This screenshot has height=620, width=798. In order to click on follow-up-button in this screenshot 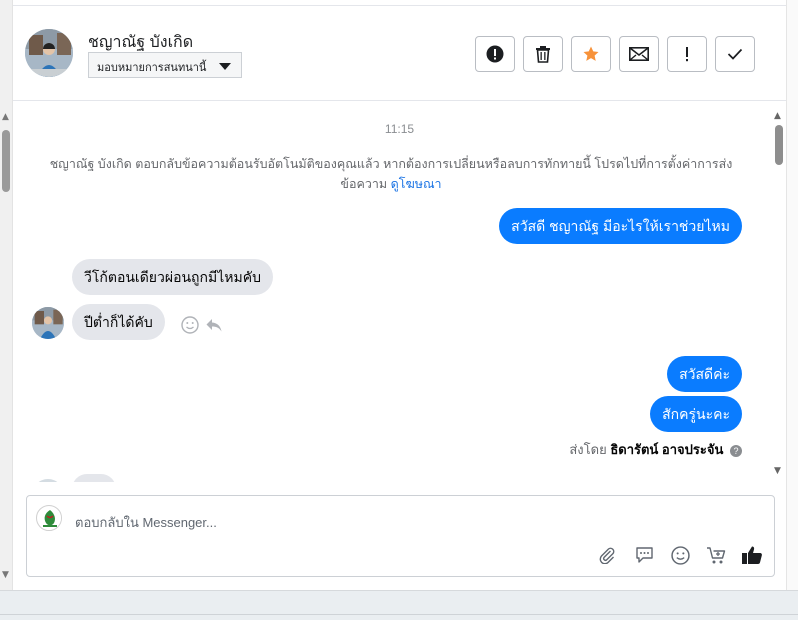, I will do `click(687, 54)`.